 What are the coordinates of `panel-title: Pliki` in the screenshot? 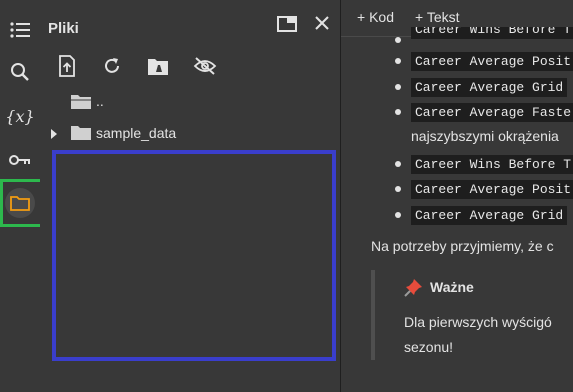 It's located at (63, 28).